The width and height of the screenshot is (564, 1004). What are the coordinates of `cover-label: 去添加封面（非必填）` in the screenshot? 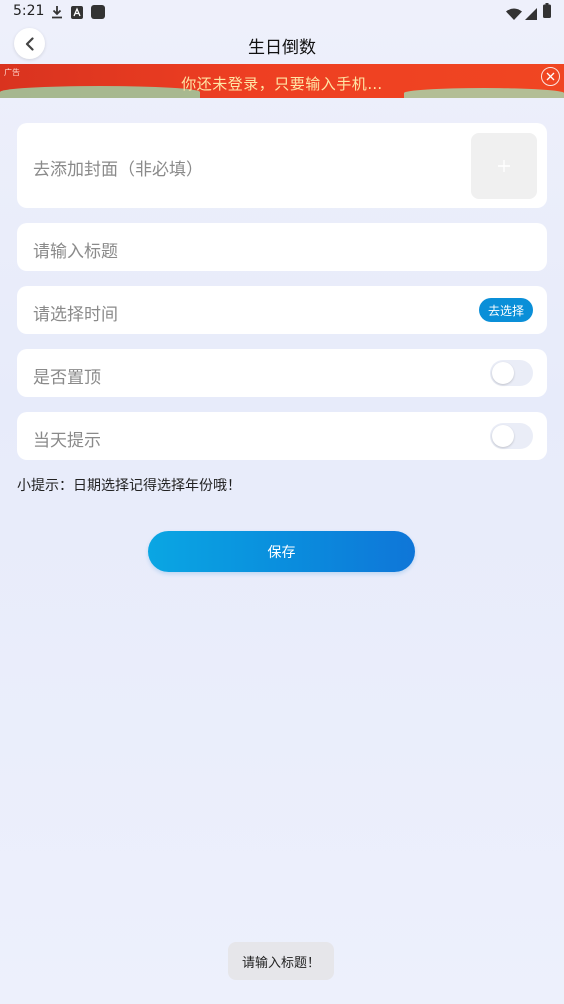 It's located at (118, 170).